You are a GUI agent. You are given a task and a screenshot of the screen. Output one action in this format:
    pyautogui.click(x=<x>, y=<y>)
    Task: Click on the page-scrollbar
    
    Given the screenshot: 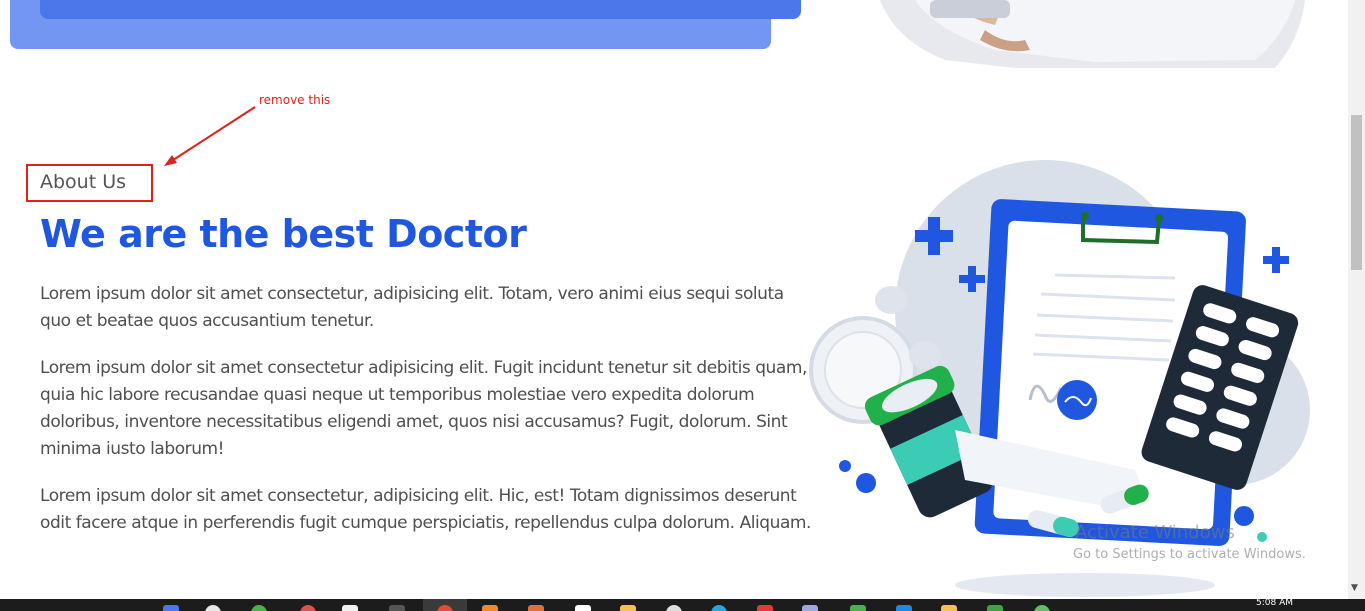 What is the action you would take?
    pyautogui.click(x=1356, y=299)
    